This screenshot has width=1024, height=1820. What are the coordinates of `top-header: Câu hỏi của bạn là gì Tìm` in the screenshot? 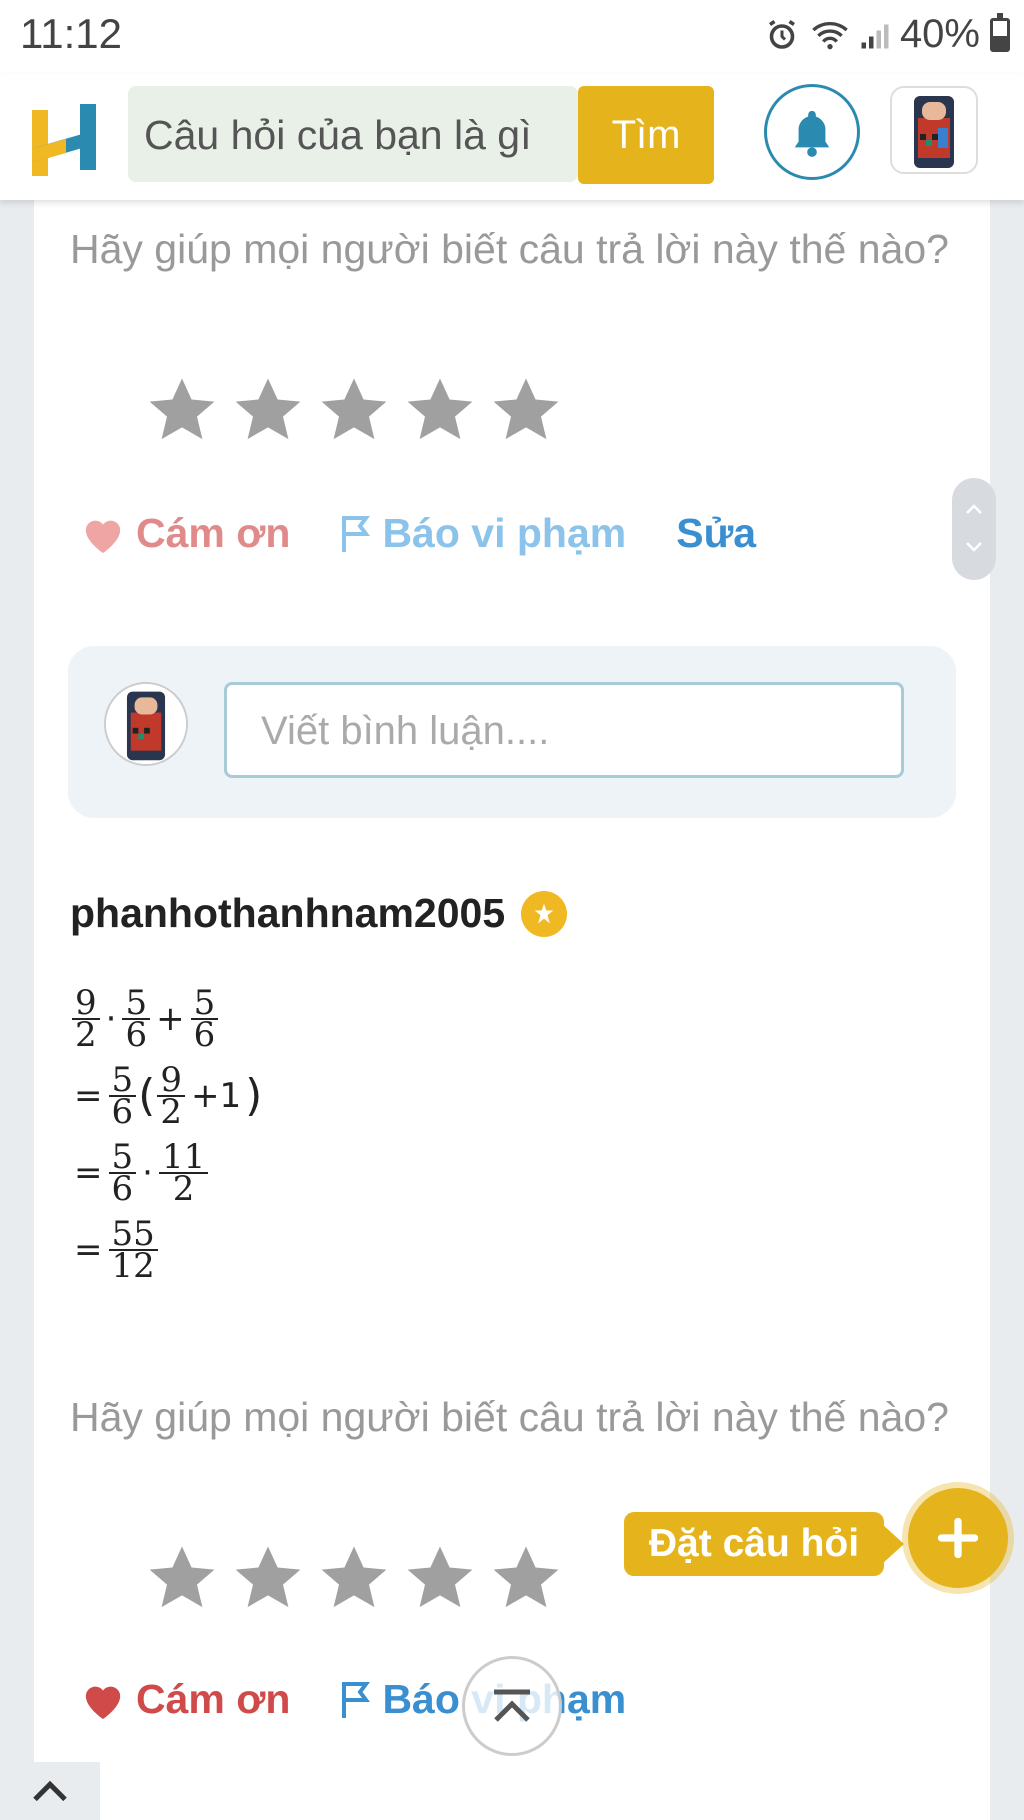 It's located at (512, 137).